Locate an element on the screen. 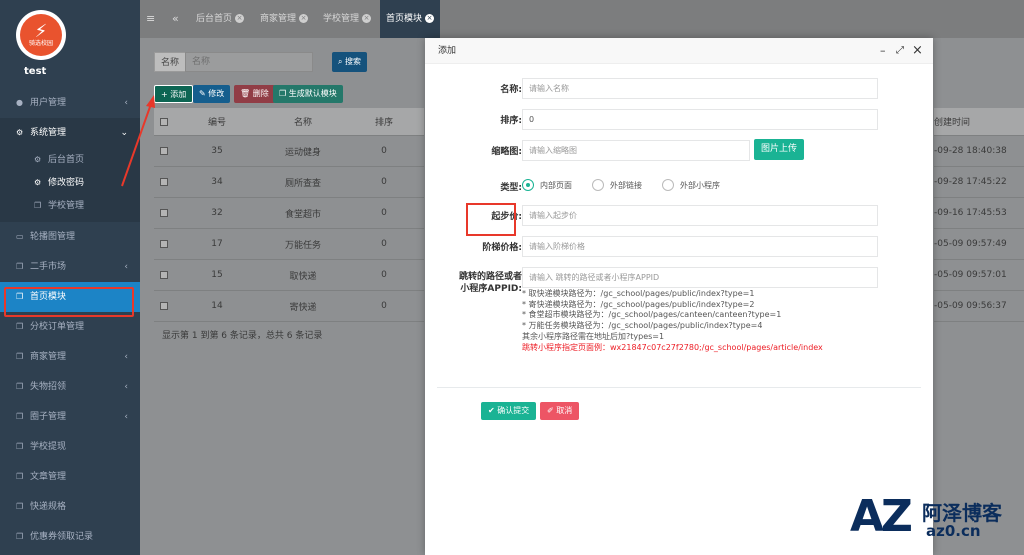 The width and height of the screenshot is (1024, 555). watermark-logo: AZ is located at coordinates (881, 516).